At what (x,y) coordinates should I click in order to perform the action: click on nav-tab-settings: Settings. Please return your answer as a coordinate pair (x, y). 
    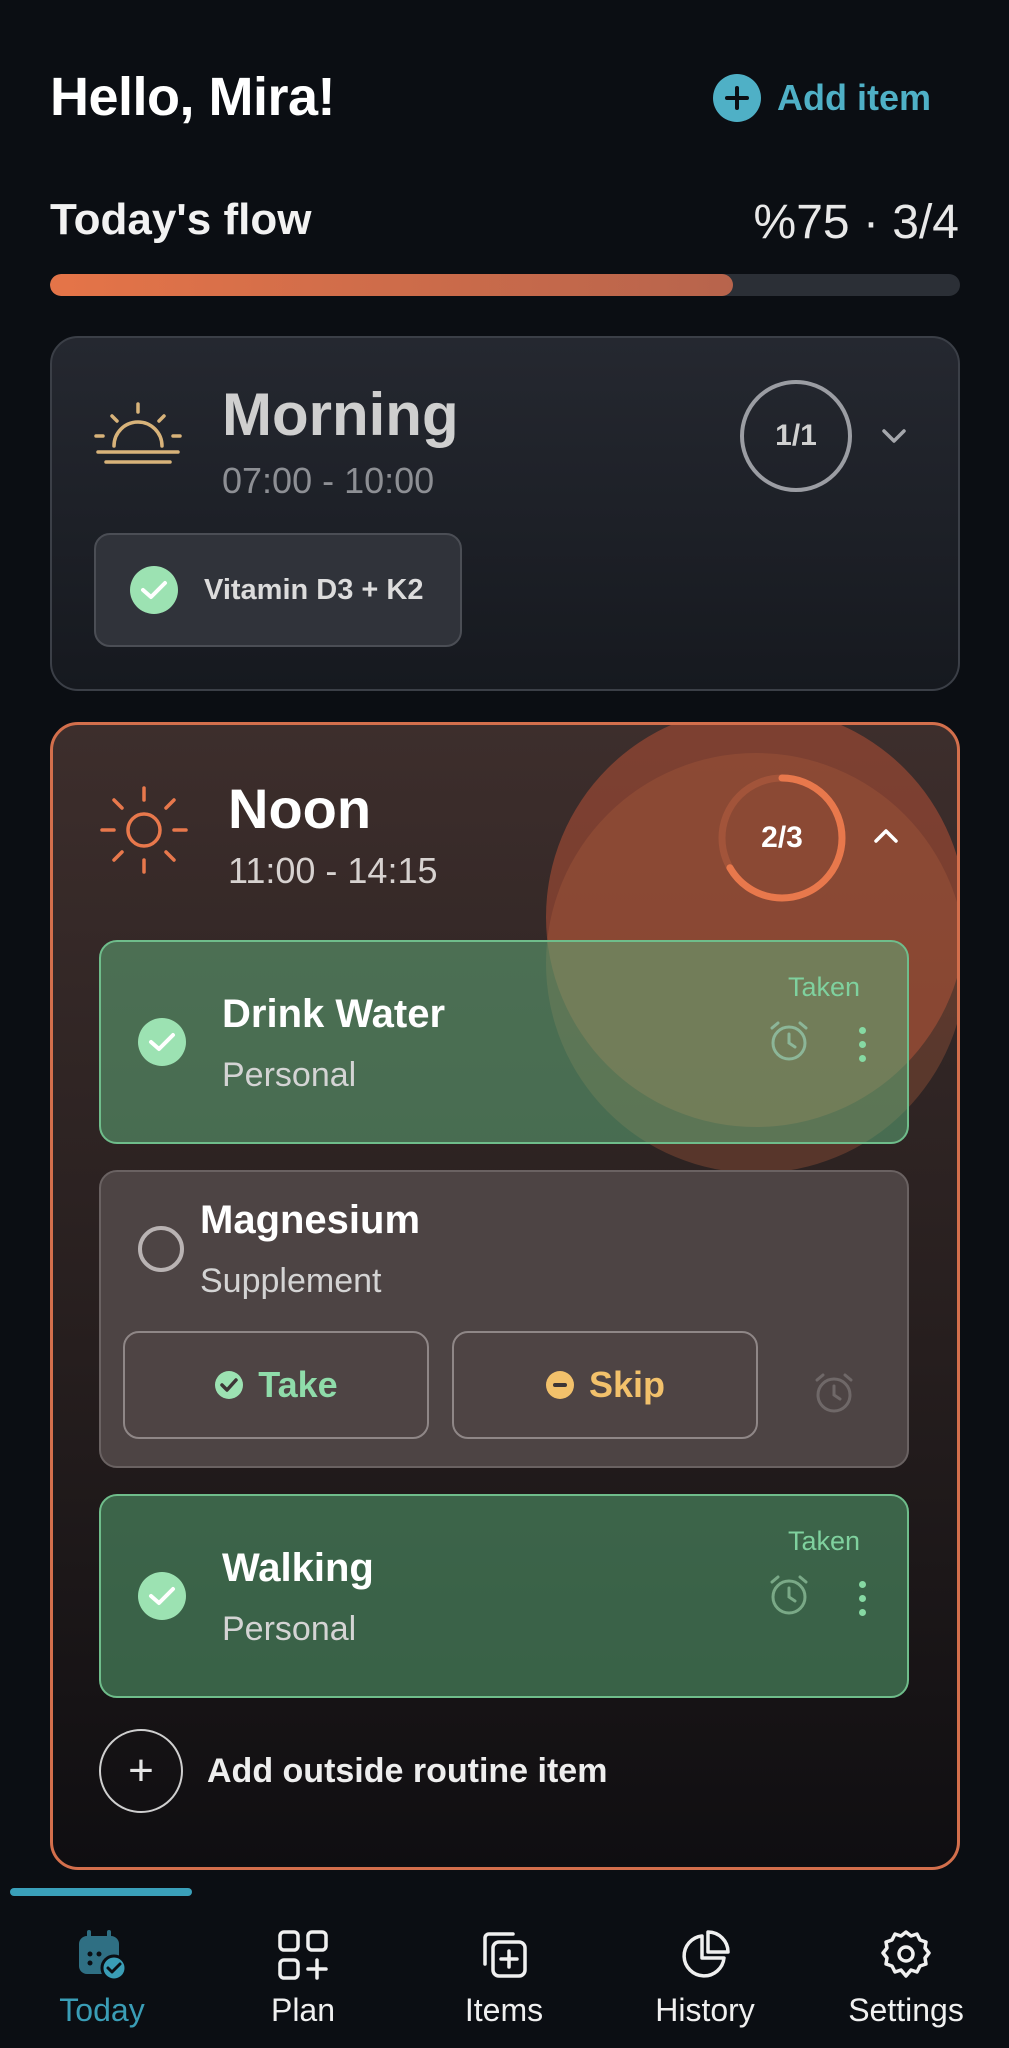
    Looking at the image, I should click on (906, 1978).